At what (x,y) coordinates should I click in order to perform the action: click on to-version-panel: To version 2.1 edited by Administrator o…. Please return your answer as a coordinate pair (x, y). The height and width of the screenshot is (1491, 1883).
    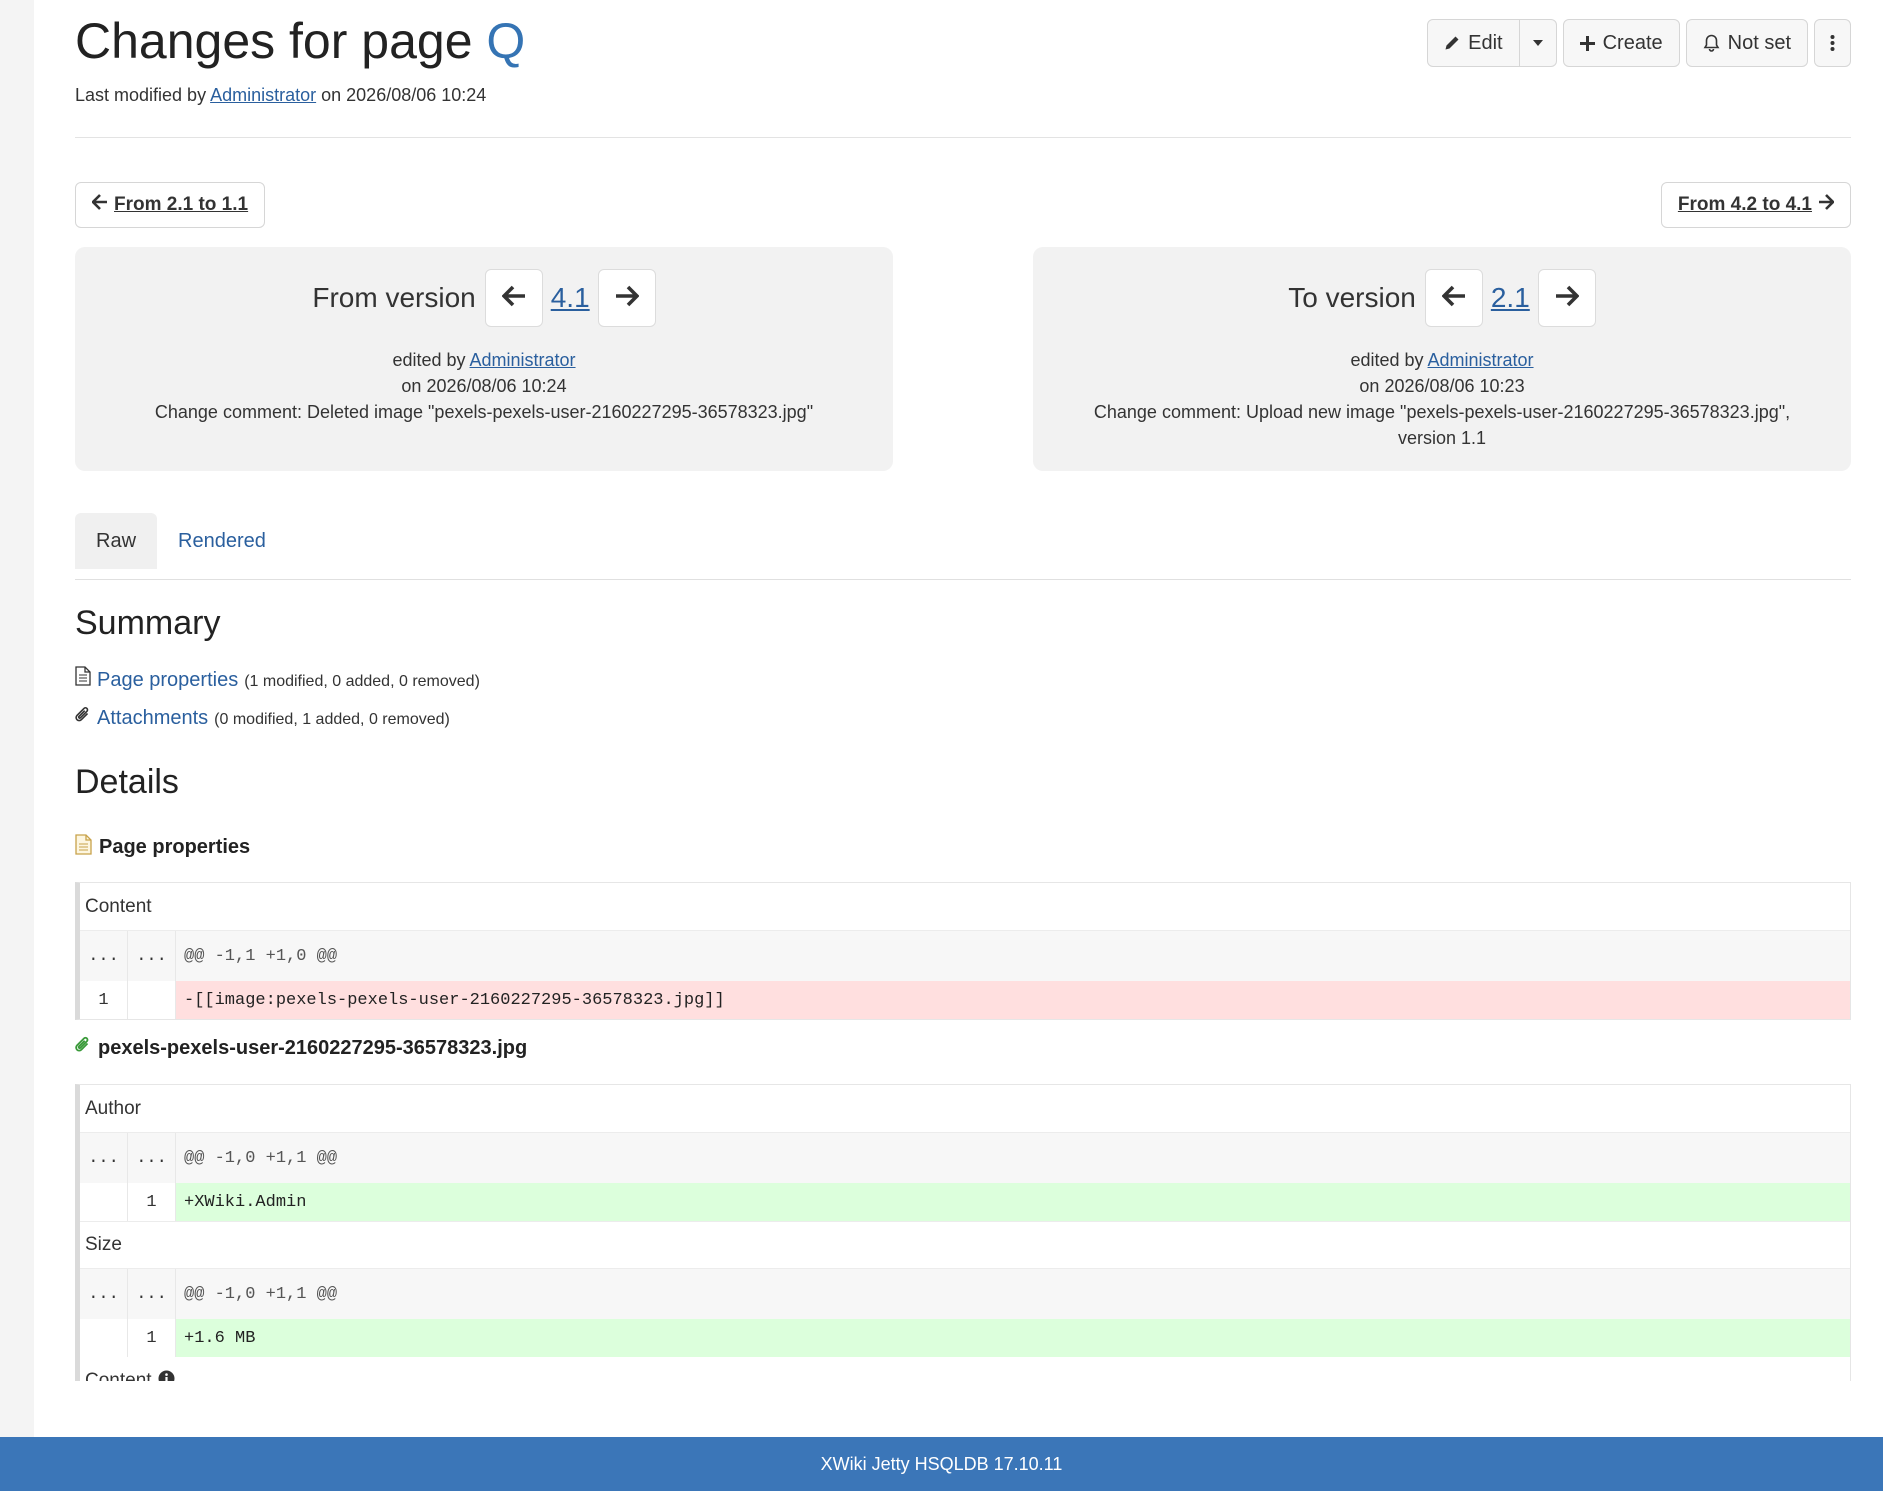
    Looking at the image, I should click on (1442, 359).